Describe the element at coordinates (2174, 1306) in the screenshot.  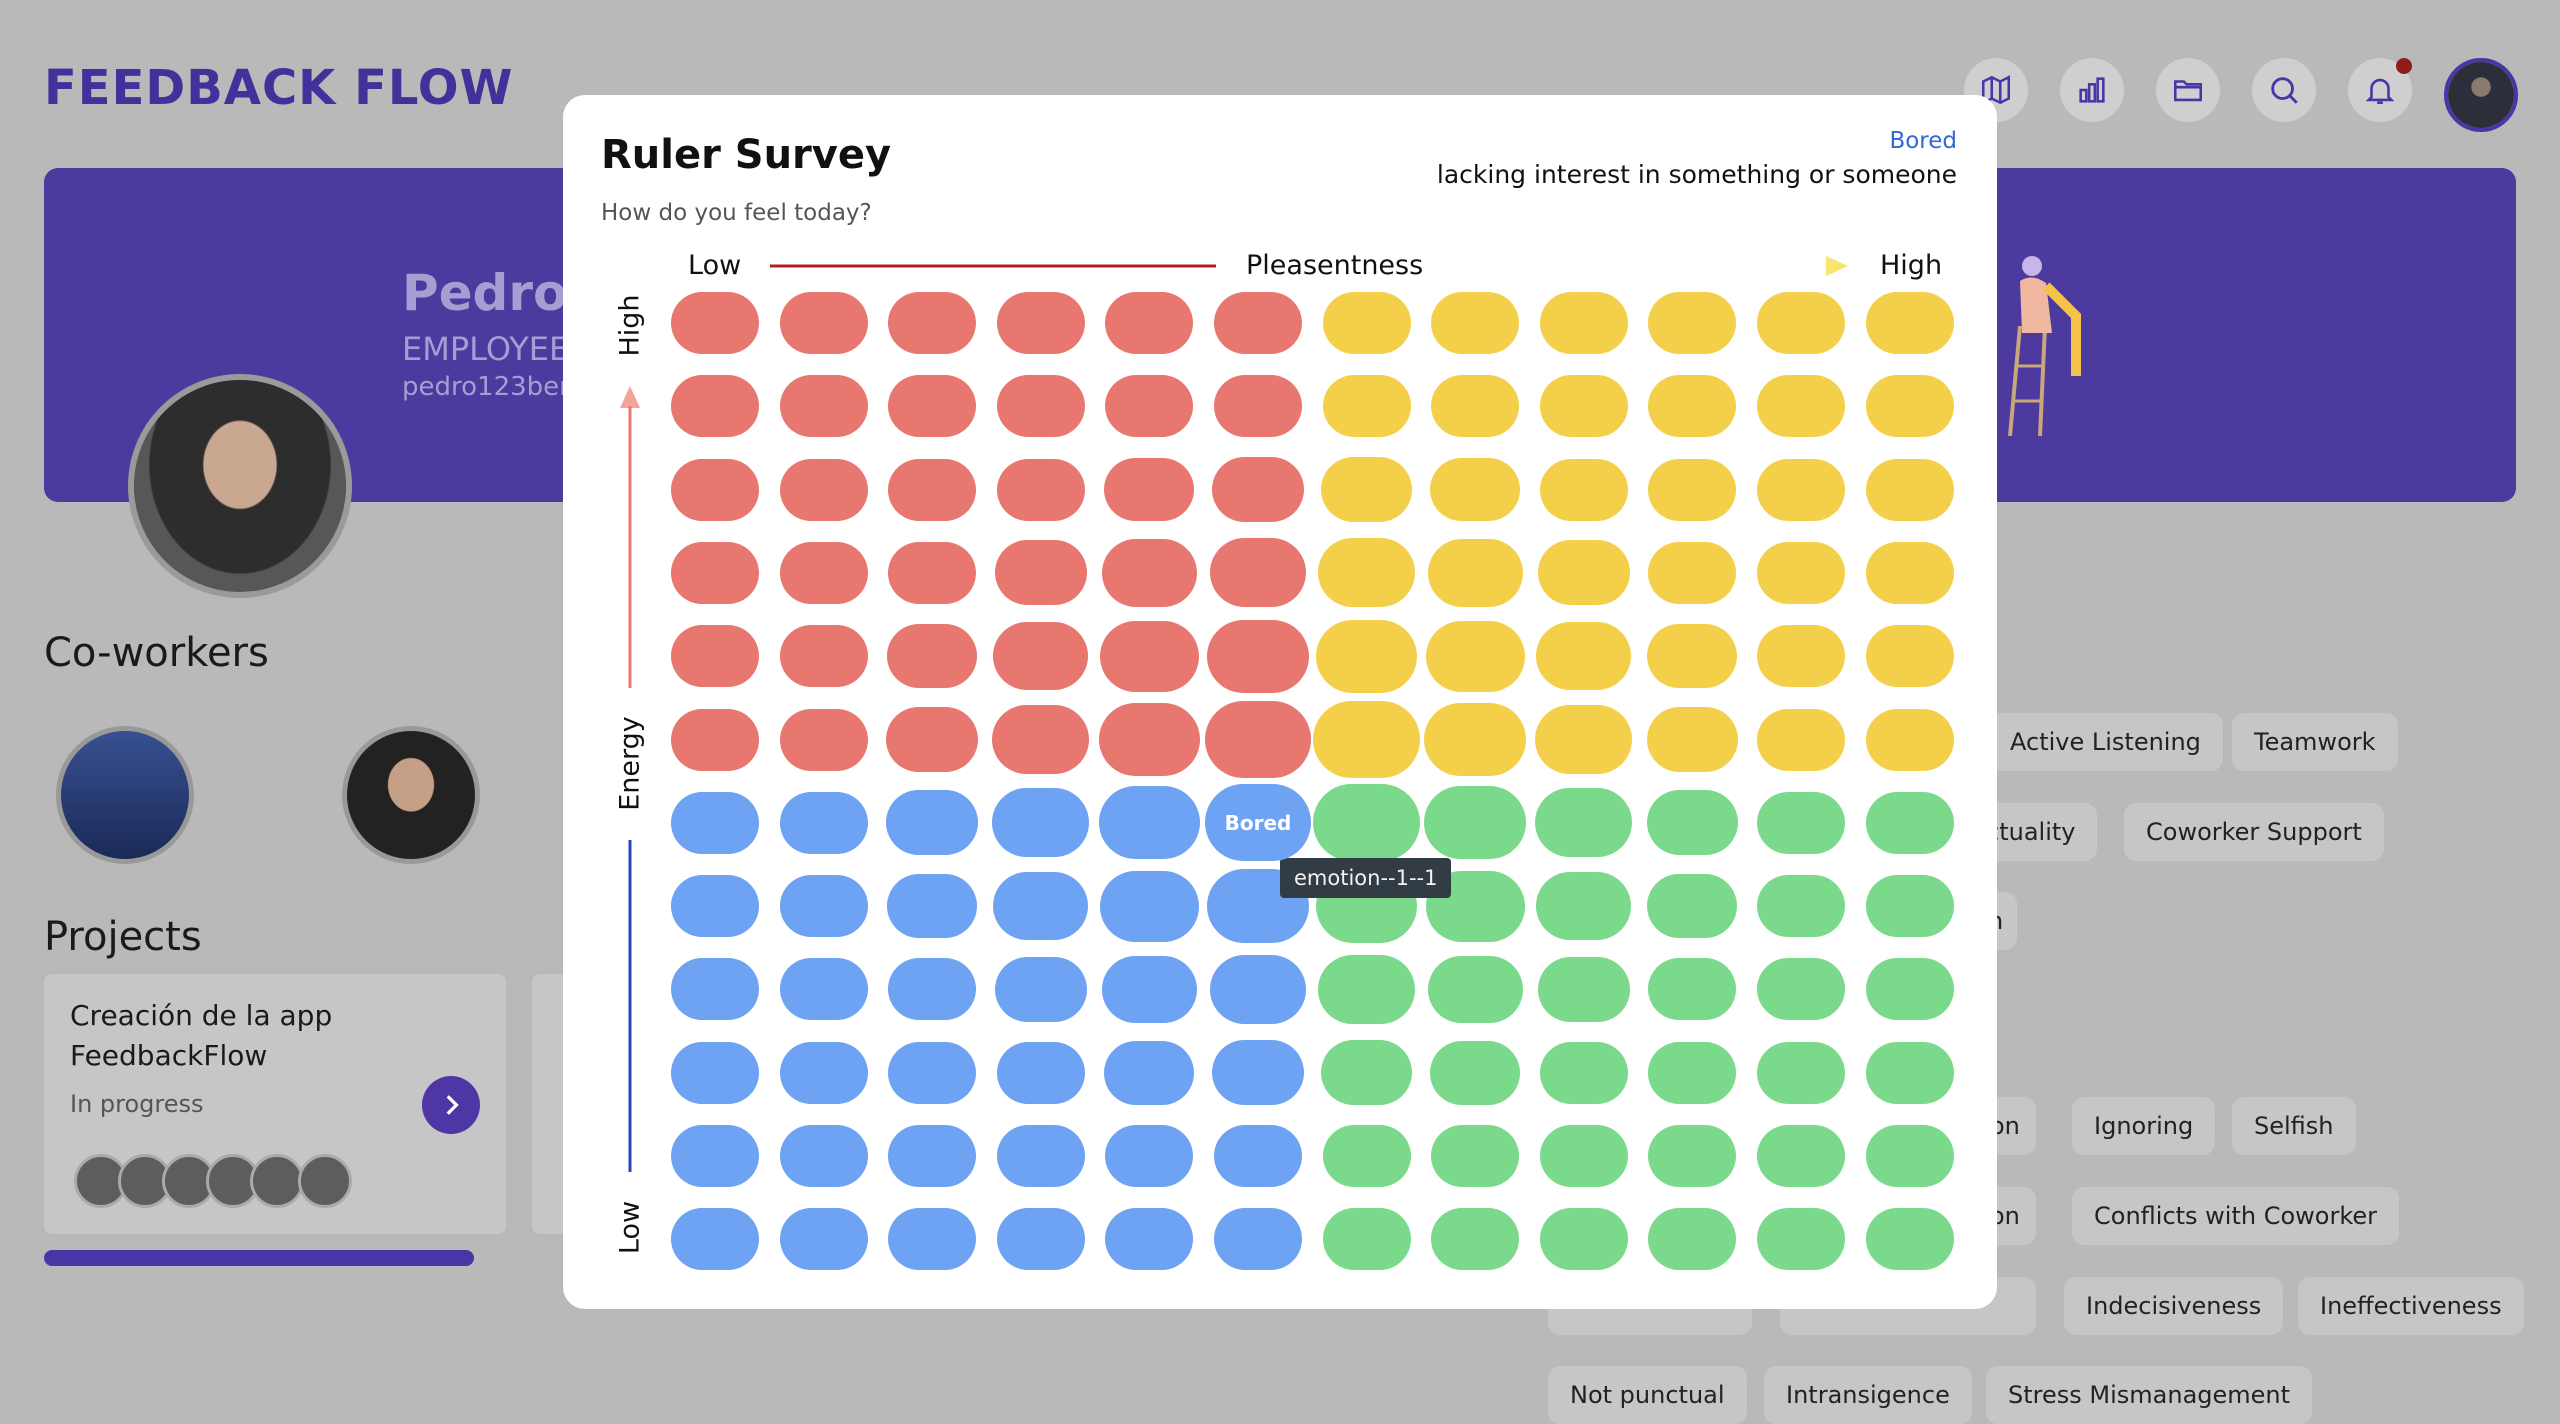
I see `skill-chip: Indecisiveness` at that location.